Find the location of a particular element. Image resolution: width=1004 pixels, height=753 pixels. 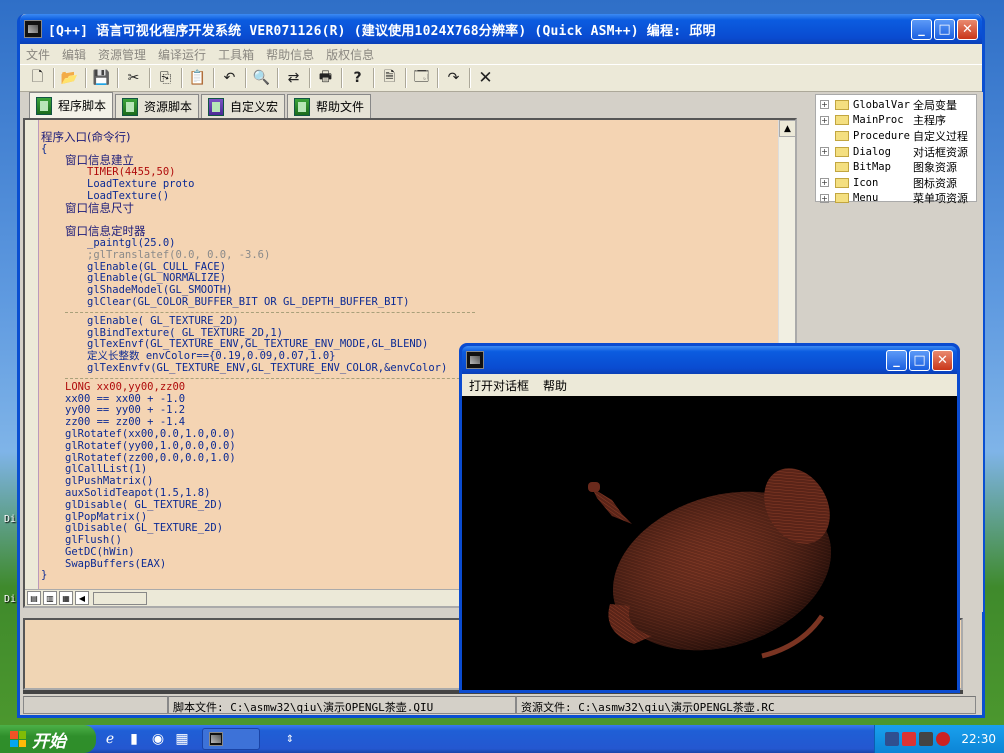

start-label: 开始 is located at coordinates (49, 741).